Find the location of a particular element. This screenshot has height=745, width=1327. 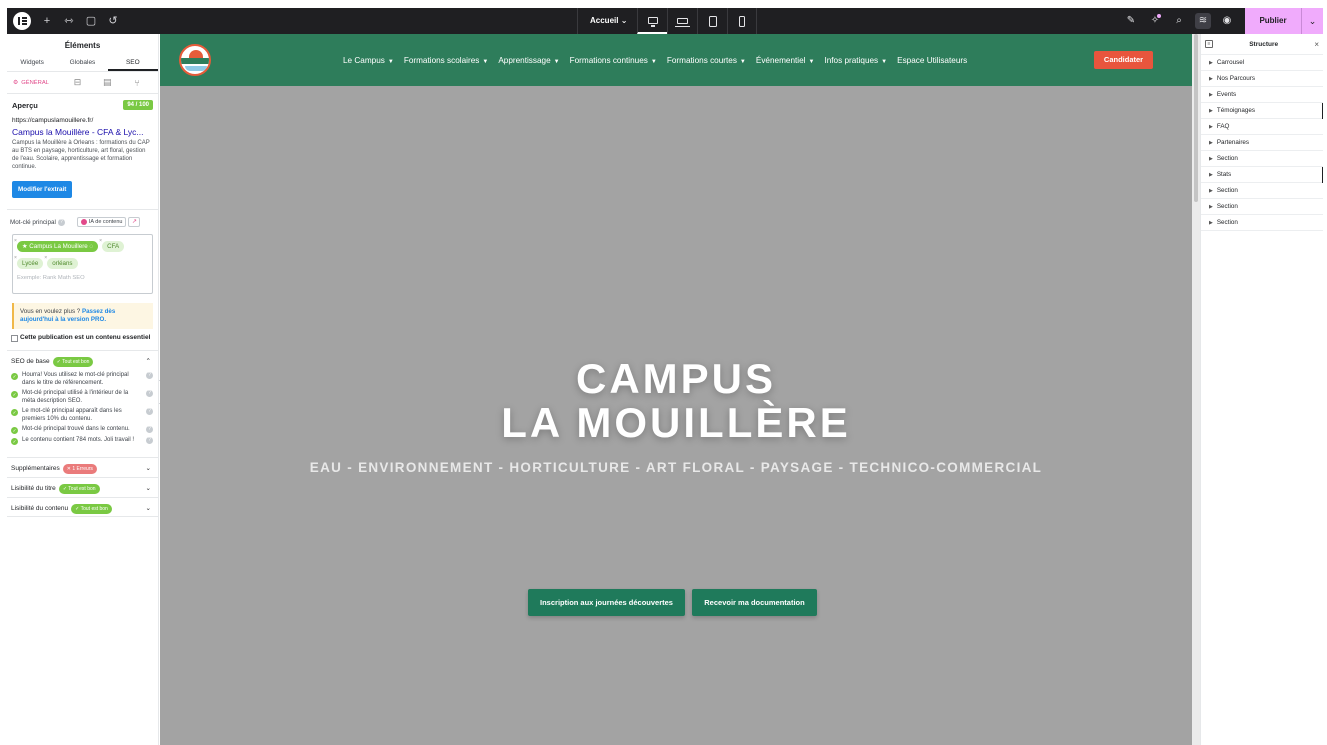

nav-item-infos-pratiques: Infos pratiques ▼ is located at coordinates (855, 60).